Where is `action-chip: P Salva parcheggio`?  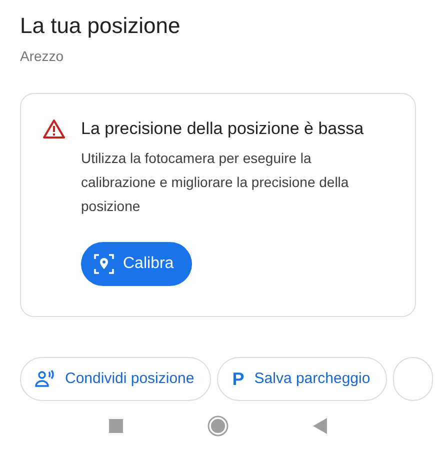
action-chip: P Salva parcheggio is located at coordinates (302, 379).